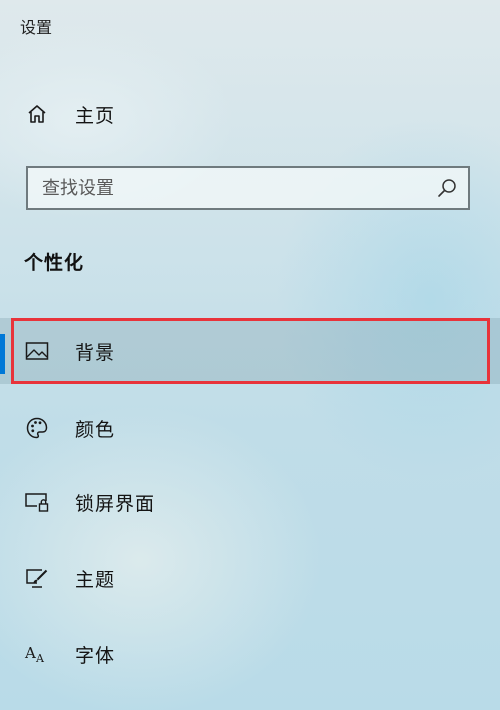 The image size is (500, 710). I want to click on font-icon: A A, so click(37, 654).